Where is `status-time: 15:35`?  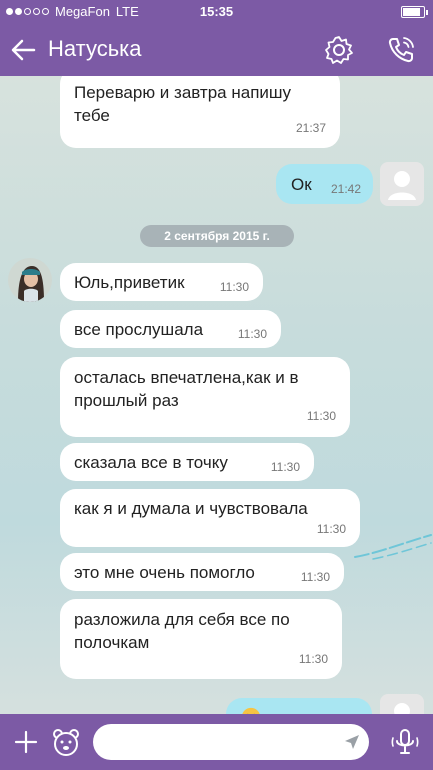
status-time: 15:35 is located at coordinates (216, 11).